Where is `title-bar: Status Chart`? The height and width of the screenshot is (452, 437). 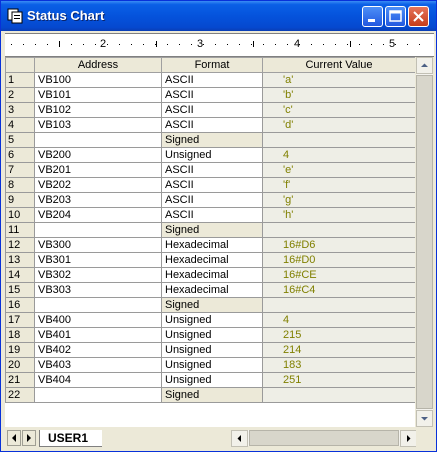
title-bar: Status Chart is located at coordinates (218, 16).